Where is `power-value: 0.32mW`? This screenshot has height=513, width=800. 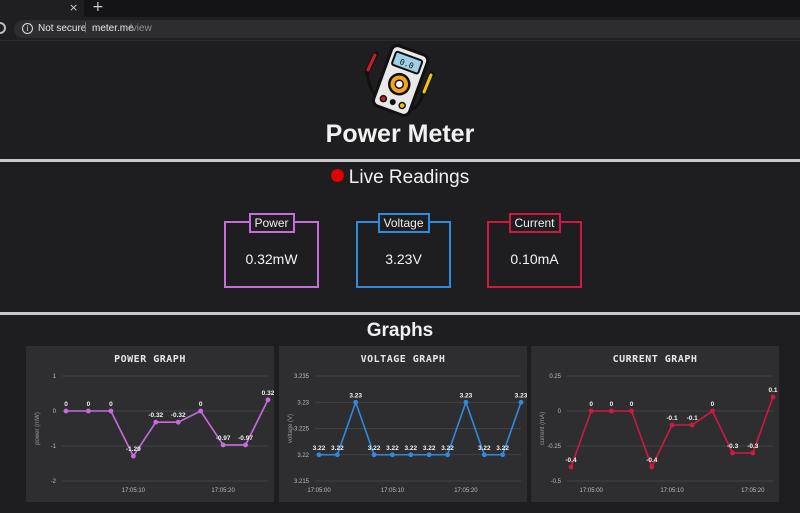
power-value: 0.32mW is located at coordinates (271, 259).